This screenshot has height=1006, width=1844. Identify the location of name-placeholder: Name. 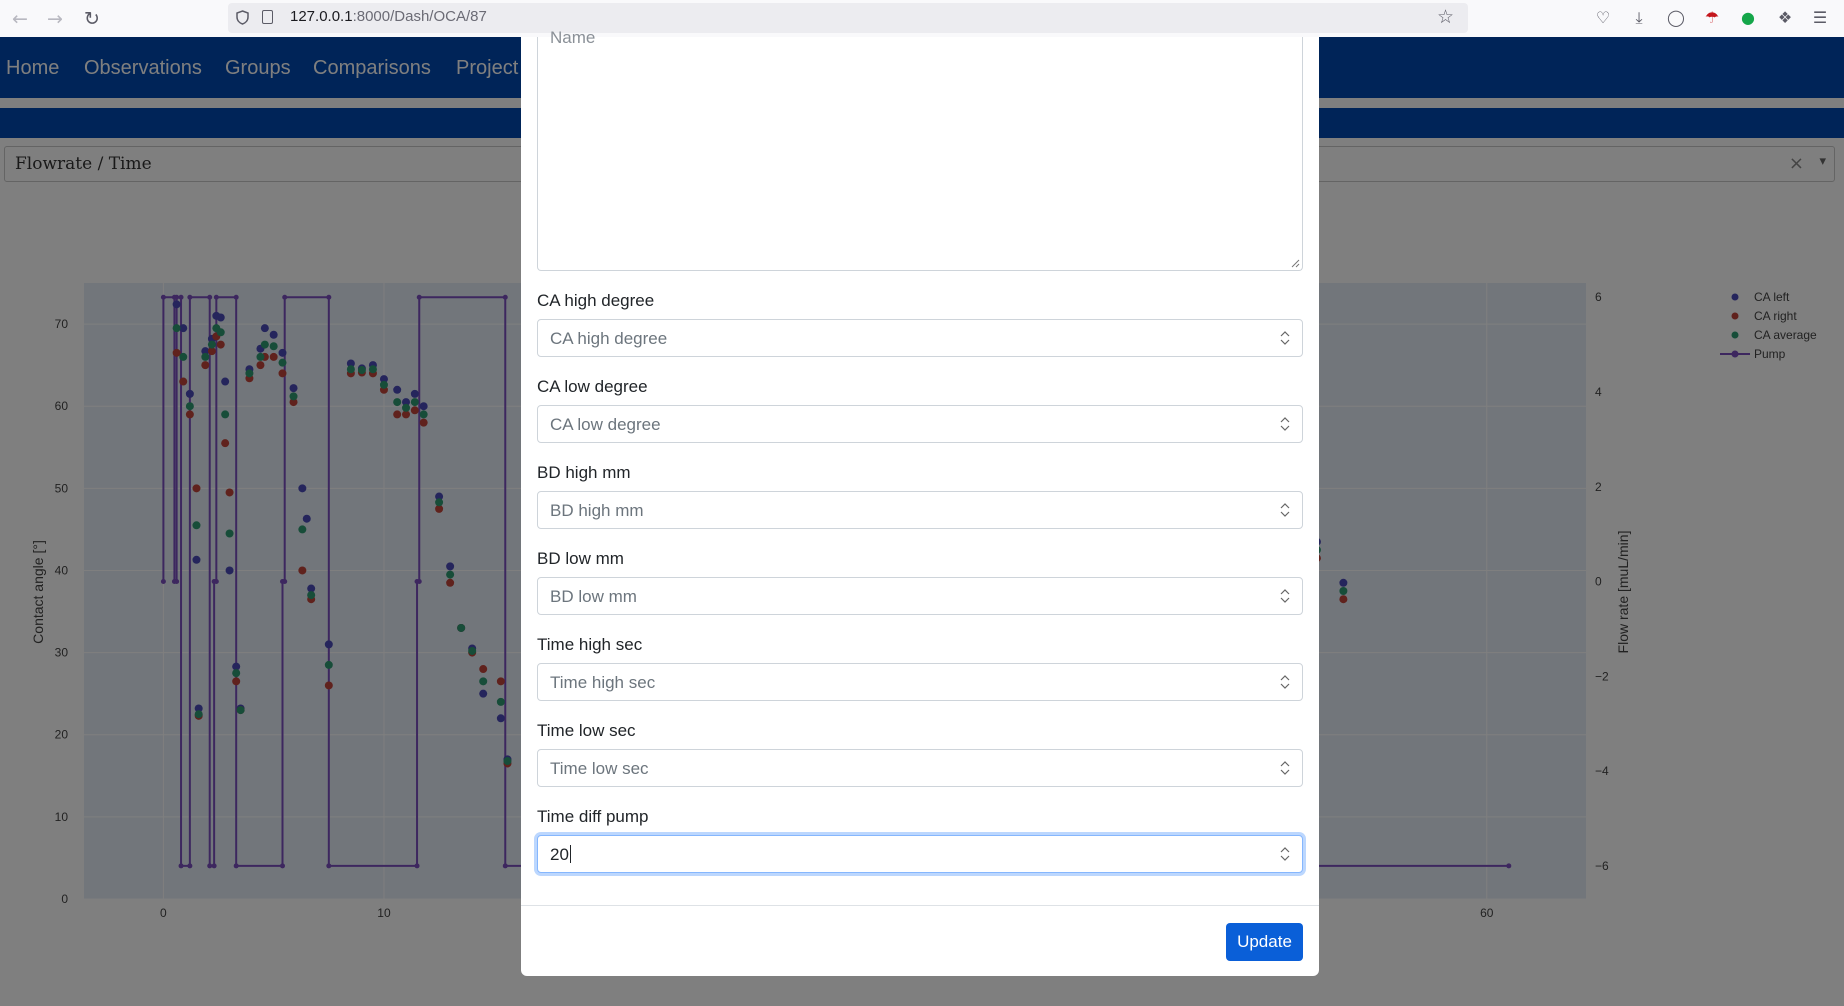
(573, 37).